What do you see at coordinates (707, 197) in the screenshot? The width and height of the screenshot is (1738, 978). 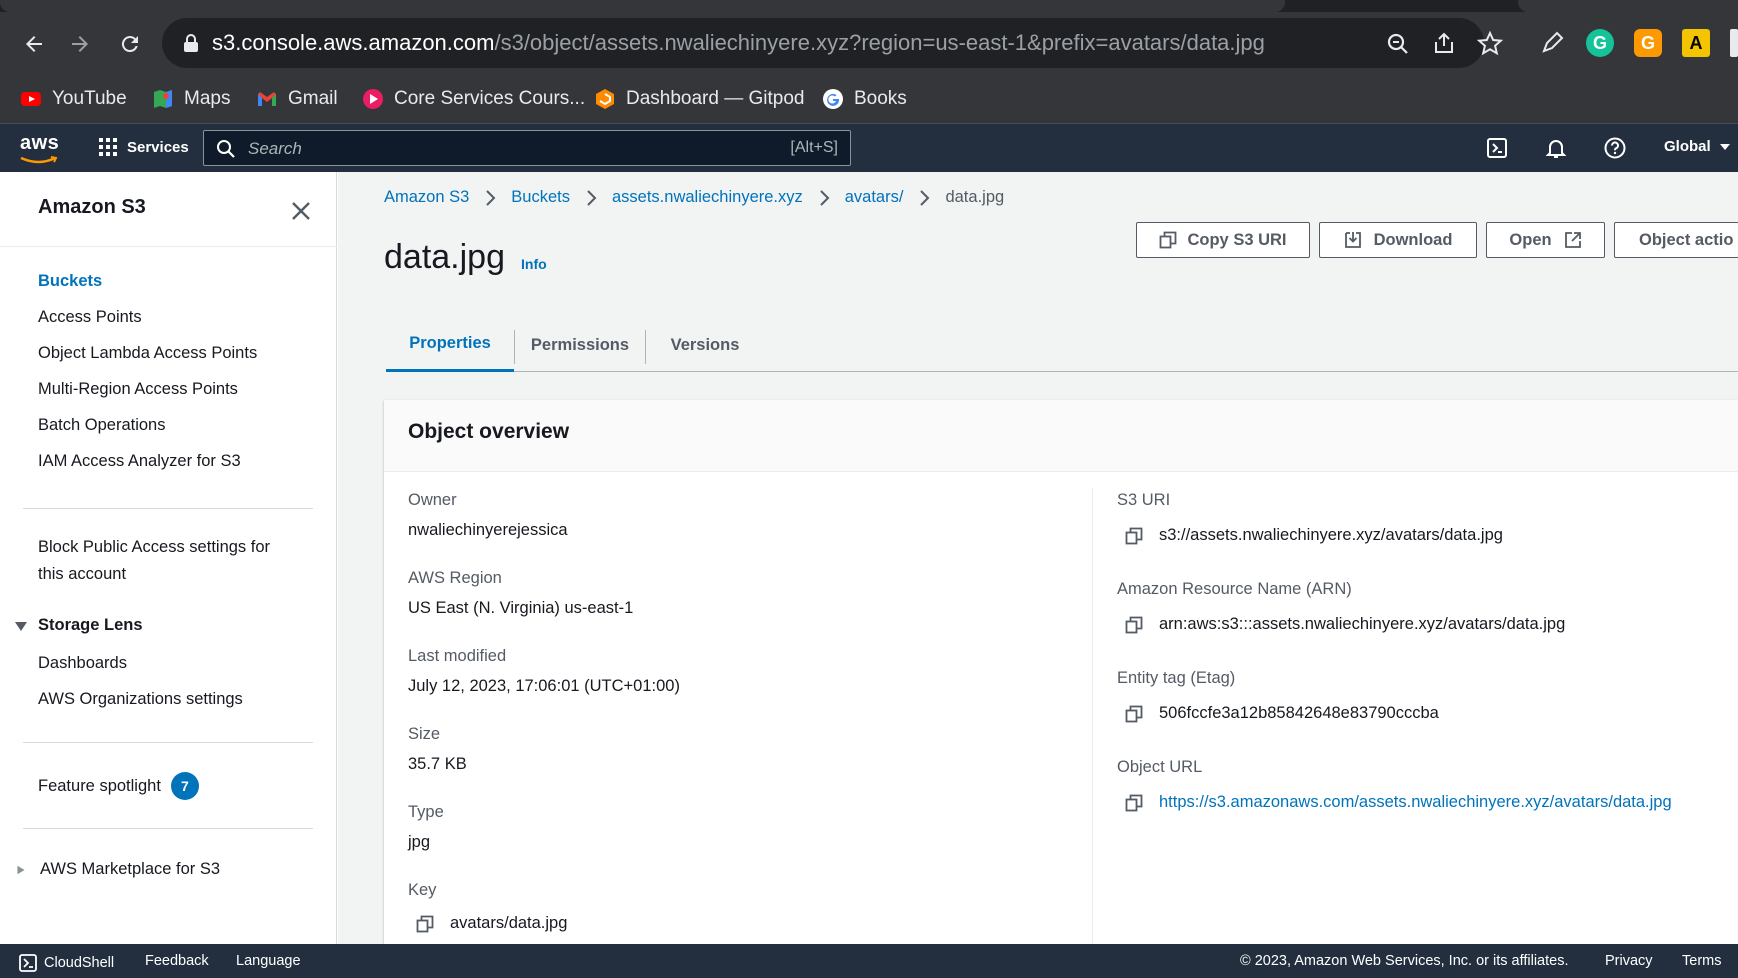 I see `breadcrumb-bucket: assets.nwaliechinyere.xyz` at bounding box center [707, 197].